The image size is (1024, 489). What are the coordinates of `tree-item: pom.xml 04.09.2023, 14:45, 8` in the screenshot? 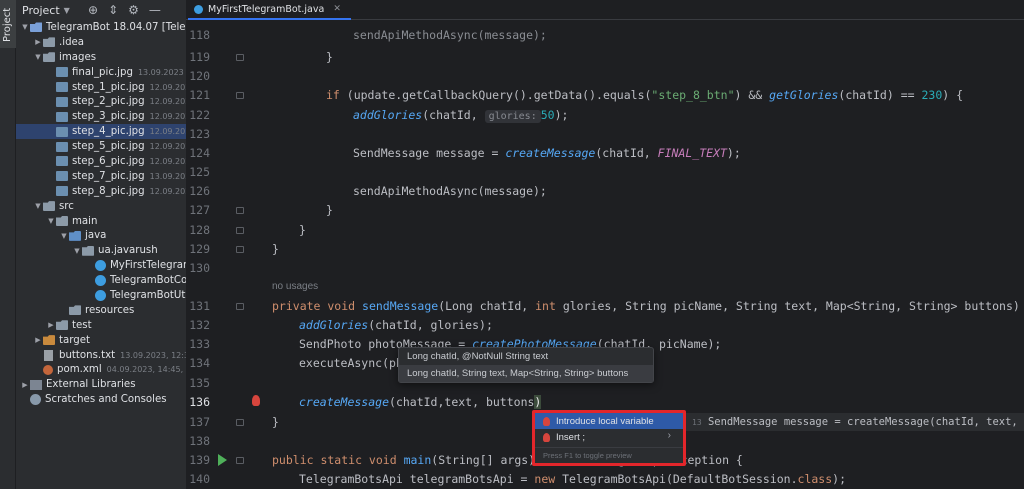 It's located at (101, 369).